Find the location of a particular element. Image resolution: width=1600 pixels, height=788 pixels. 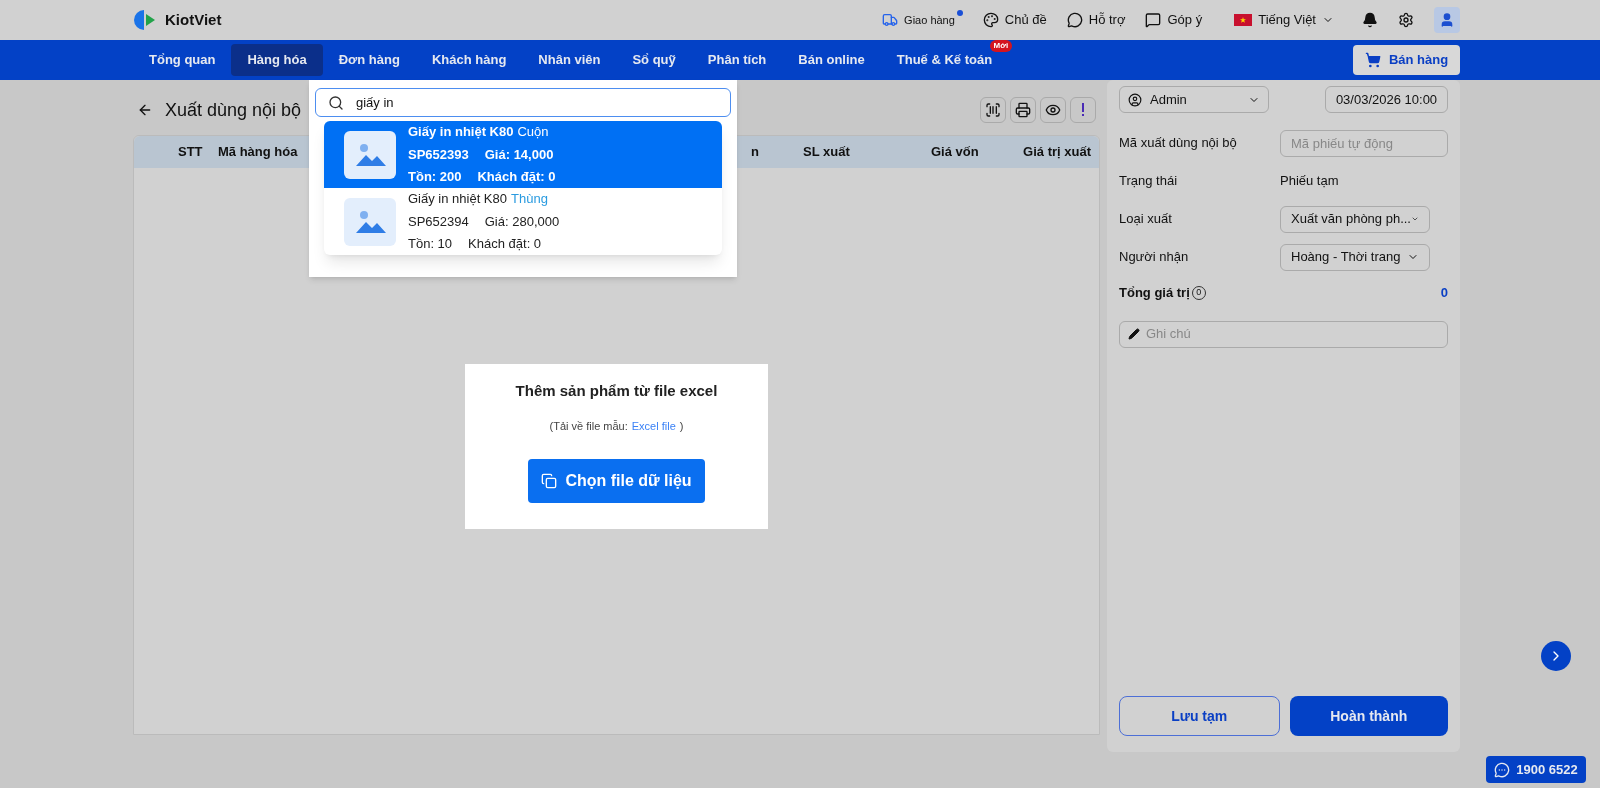

copy-icon is located at coordinates (549, 480).